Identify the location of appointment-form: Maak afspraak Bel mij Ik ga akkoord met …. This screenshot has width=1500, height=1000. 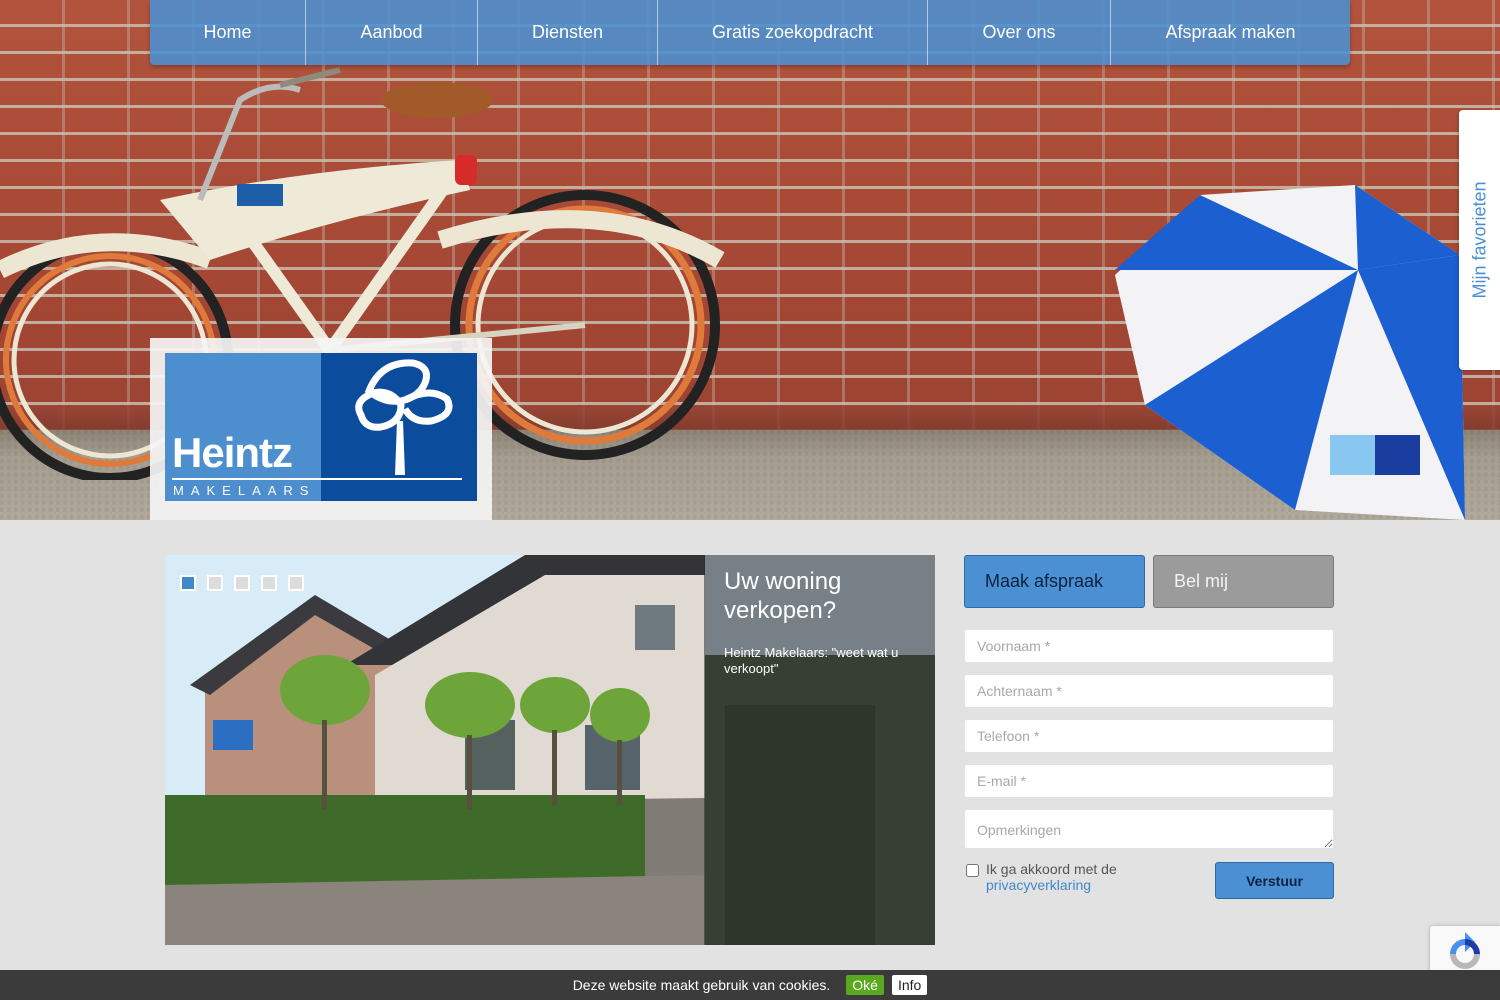
(1149, 733).